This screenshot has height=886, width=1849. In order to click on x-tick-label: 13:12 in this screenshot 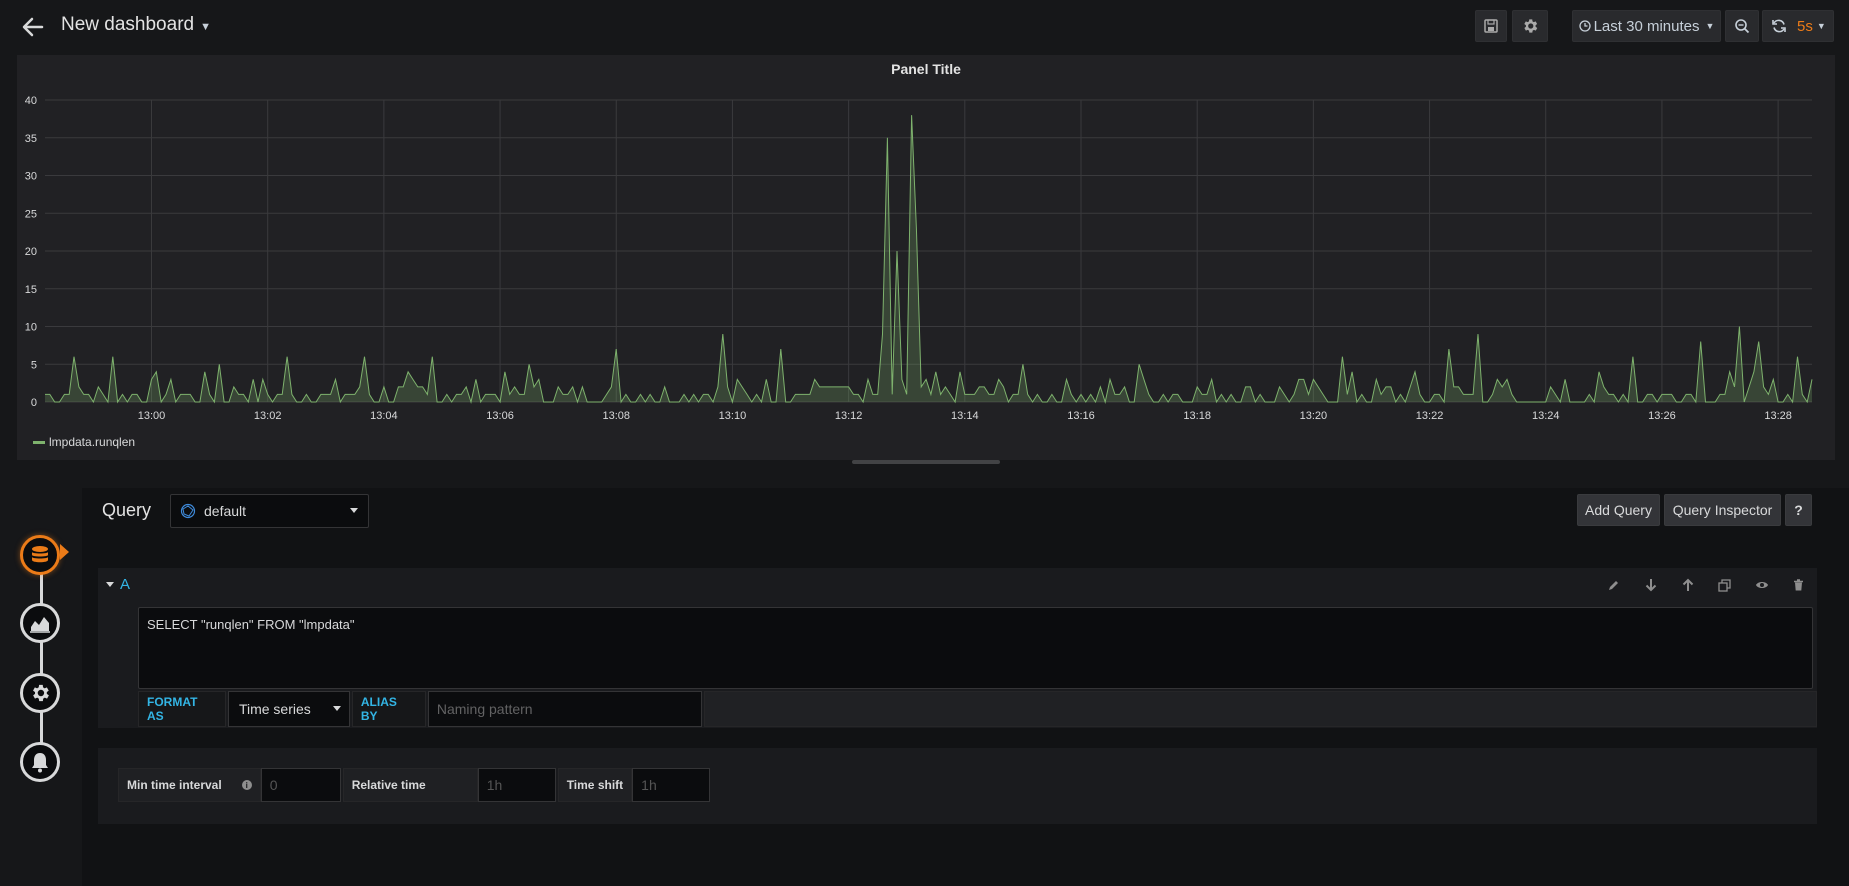, I will do `click(849, 415)`.